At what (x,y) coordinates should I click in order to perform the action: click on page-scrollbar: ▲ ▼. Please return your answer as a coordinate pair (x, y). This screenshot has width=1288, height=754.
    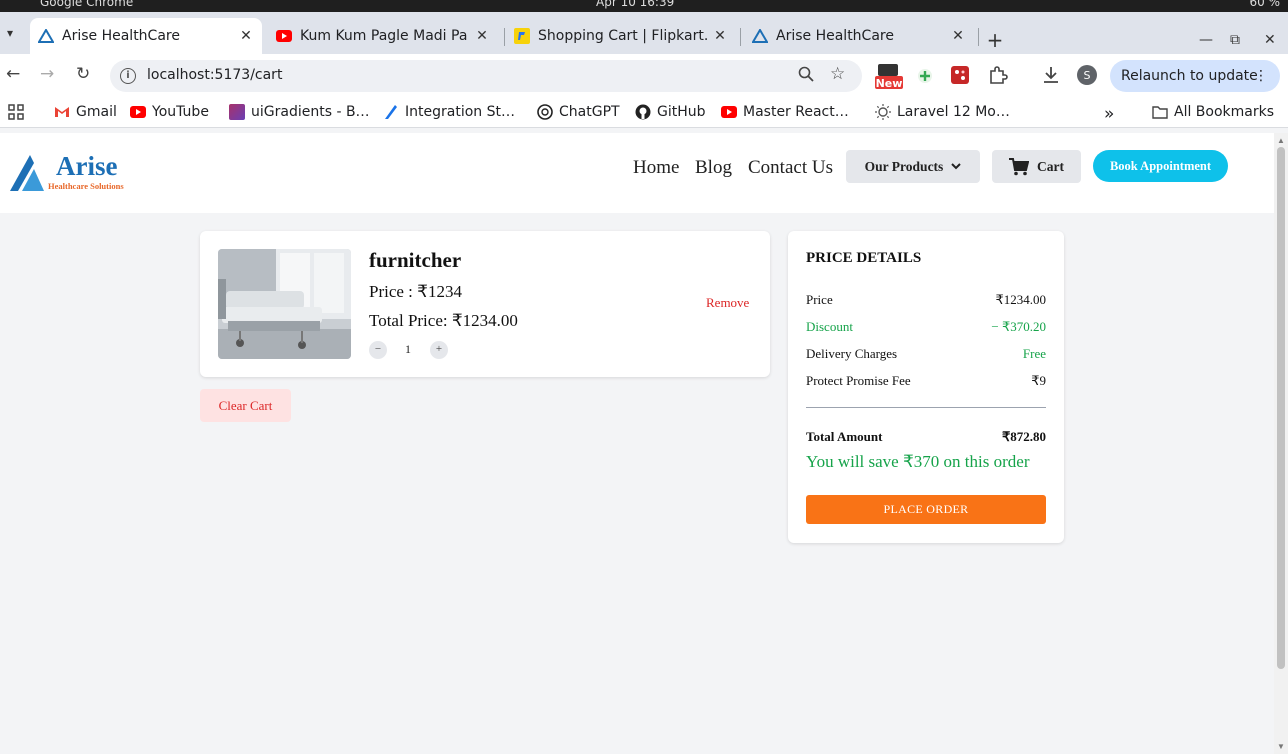
    Looking at the image, I should click on (1281, 443).